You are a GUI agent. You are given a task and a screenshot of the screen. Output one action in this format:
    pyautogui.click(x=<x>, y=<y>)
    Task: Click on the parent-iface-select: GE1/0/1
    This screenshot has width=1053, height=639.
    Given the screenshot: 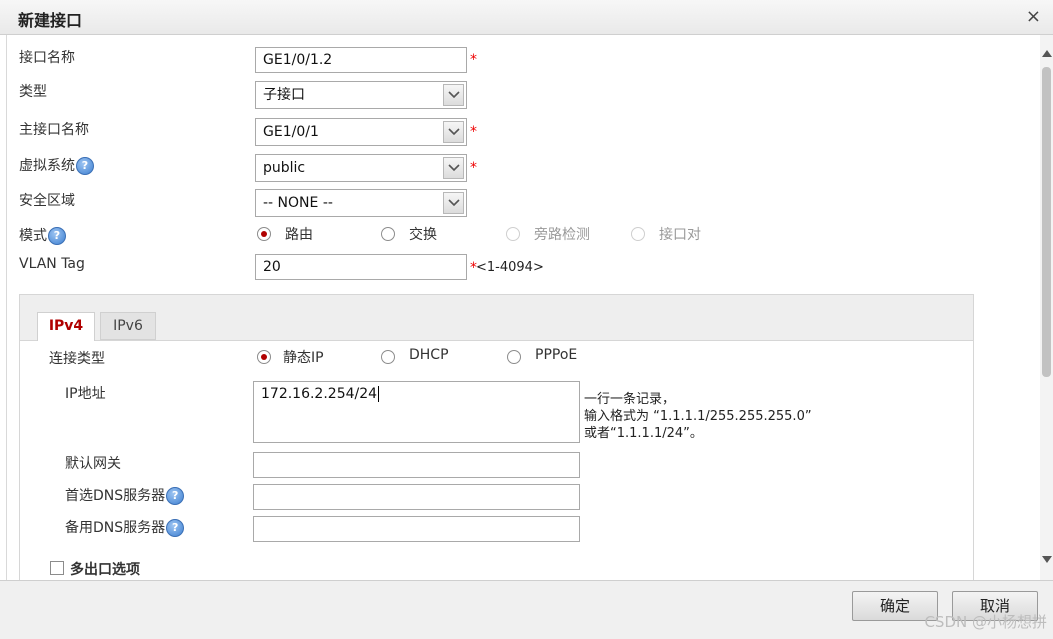 What is the action you would take?
    pyautogui.click(x=361, y=132)
    